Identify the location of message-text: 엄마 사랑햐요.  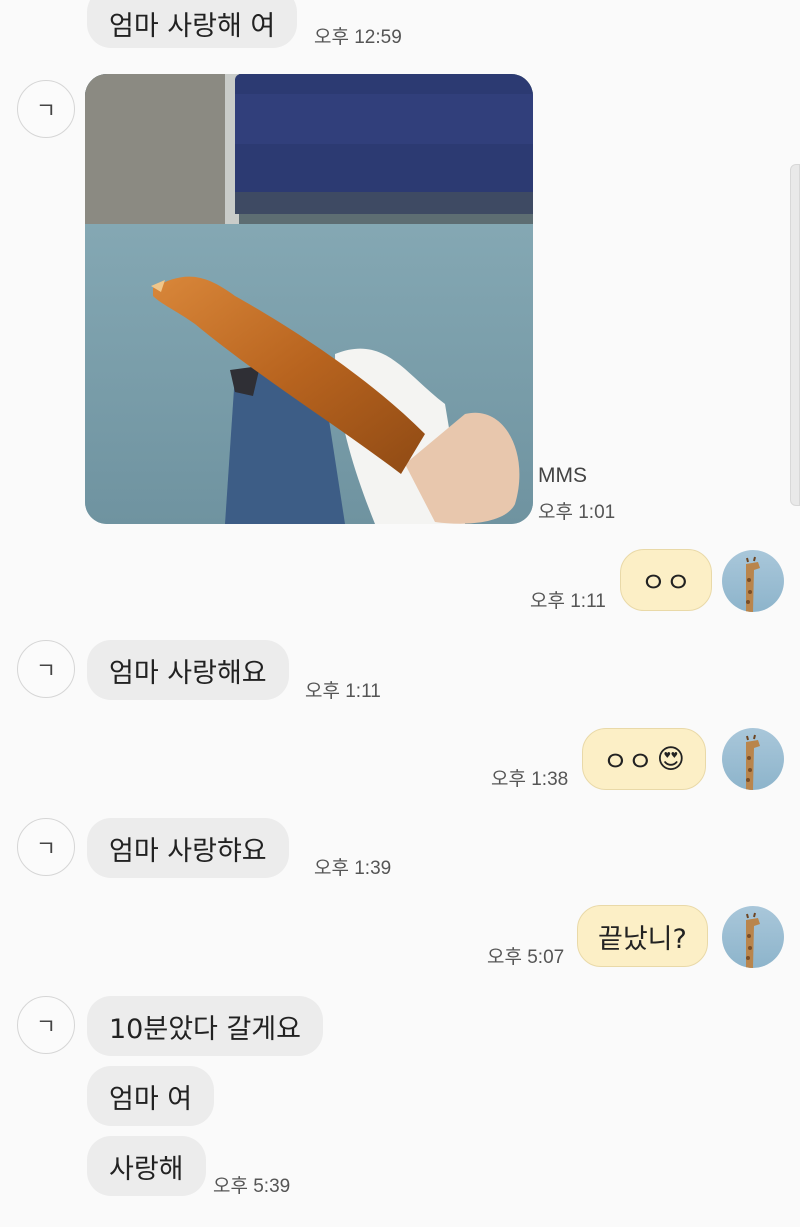
(188, 851).